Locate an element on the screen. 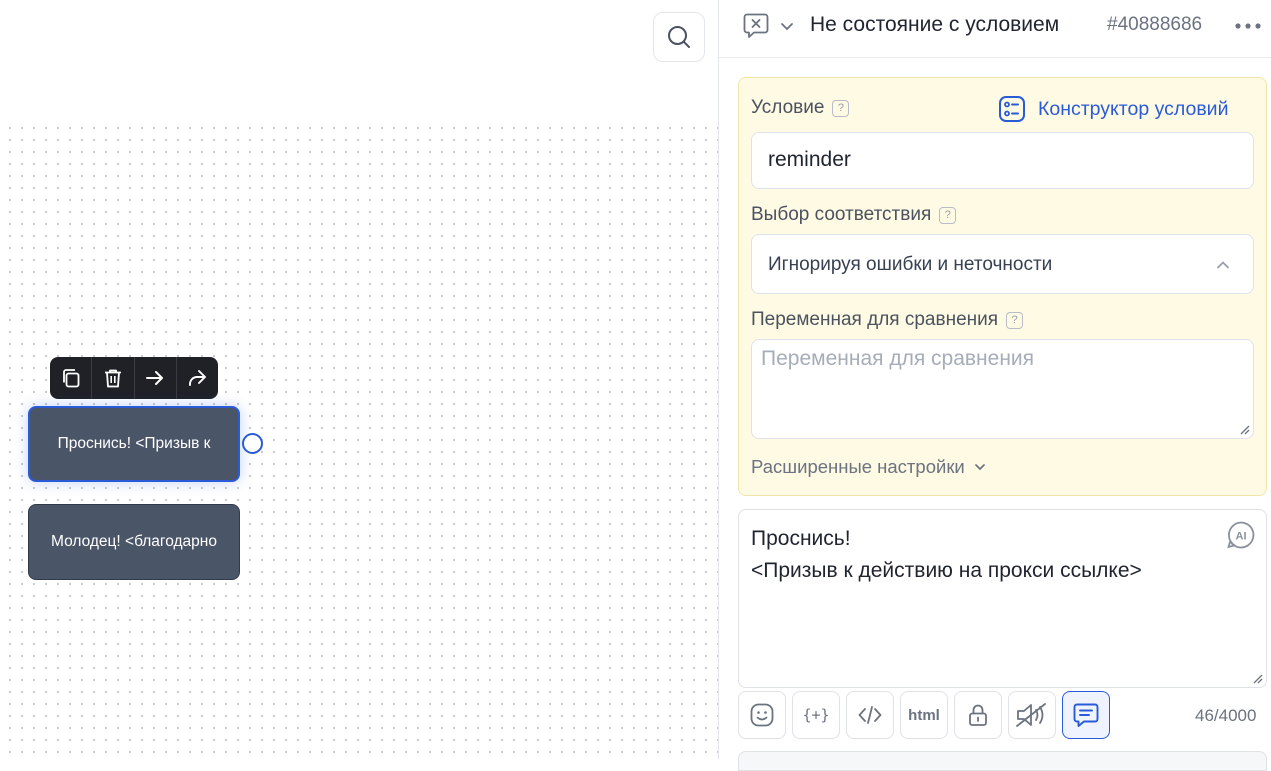 Image resolution: width=1271 pixels, height=771 pixels. compare-label-text: Переменная для сравнения is located at coordinates (875, 319).